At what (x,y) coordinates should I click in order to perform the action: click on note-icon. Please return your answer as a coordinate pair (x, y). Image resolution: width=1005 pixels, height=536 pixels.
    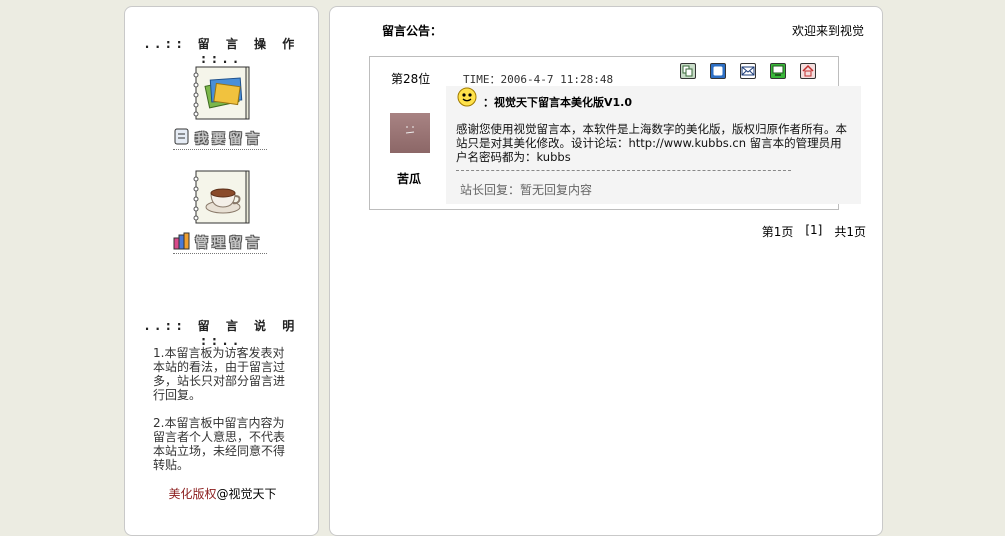
    Looking at the image, I should click on (181, 136).